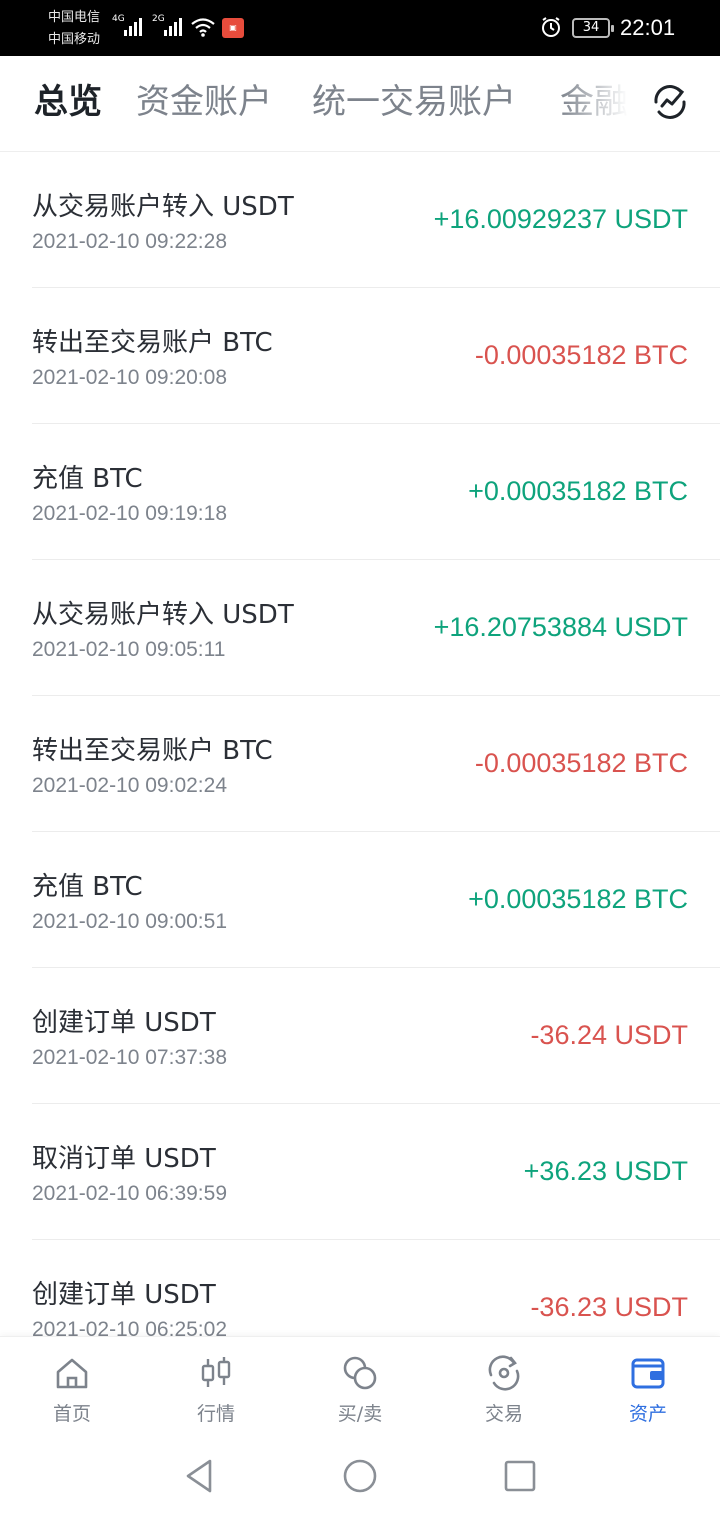 The image size is (720, 1520). Describe the element at coordinates (133, 27) in the screenshot. I see `signal-1-icon` at that location.